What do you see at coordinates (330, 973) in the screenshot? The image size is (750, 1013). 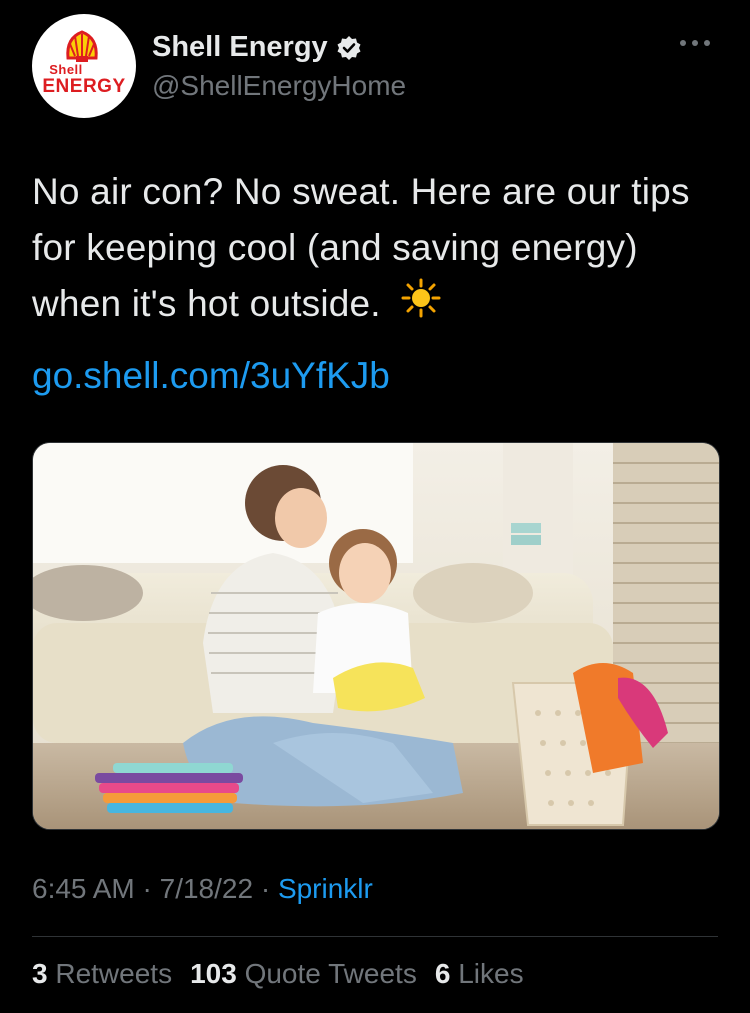 I see `quote-tweets-label: Quote Tweets` at bounding box center [330, 973].